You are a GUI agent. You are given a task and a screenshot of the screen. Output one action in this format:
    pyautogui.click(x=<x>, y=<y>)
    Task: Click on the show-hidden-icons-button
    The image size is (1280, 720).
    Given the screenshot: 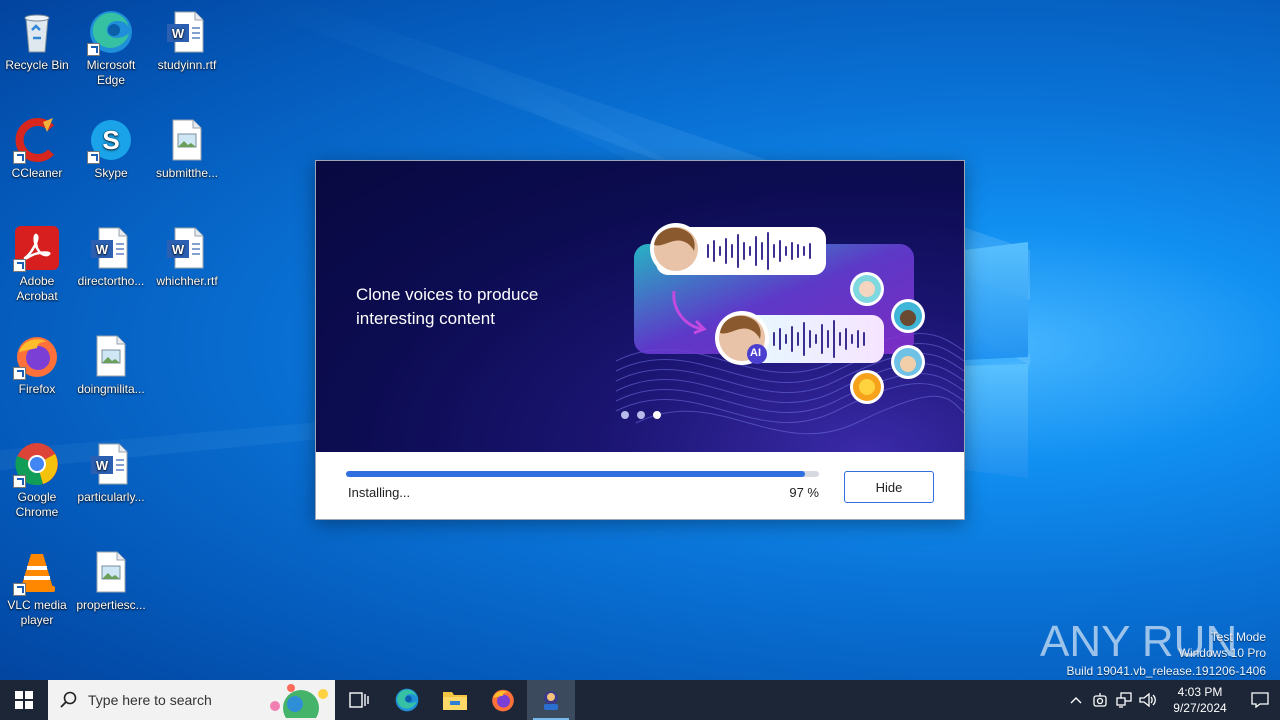 What is the action you would take?
    pyautogui.click(x=1076, y=700)
    